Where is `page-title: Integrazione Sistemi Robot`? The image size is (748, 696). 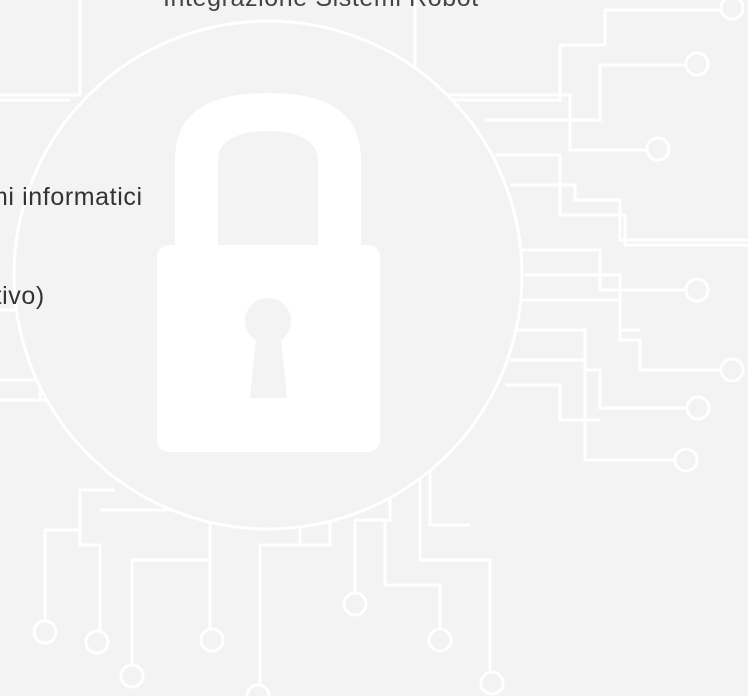 page-title: Integrazione Sistemi Robot is located at coordinates (321, 6).